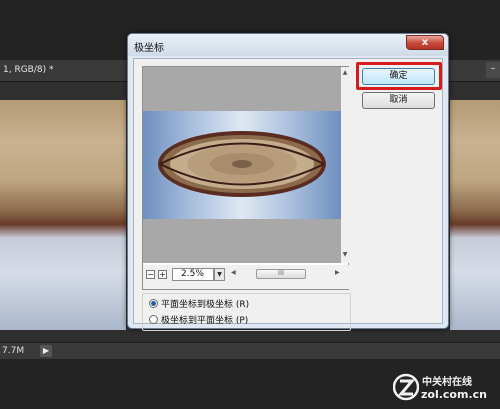  Describe the element at coordinates (246, 277) in the screenshot. I see `preview-controls: − + 2.5% ▼ ◀ III ▶` at that location.